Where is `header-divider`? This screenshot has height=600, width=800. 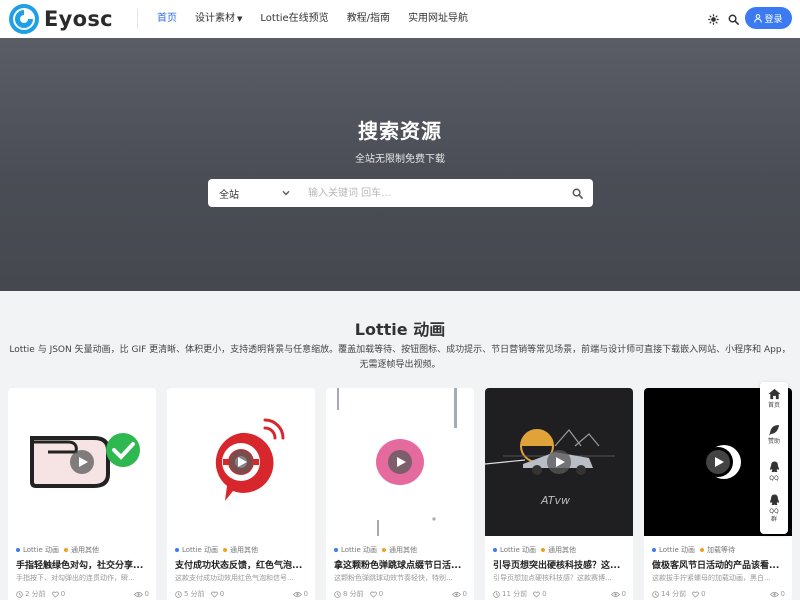 header-divider is located at coordinates (137, 19).